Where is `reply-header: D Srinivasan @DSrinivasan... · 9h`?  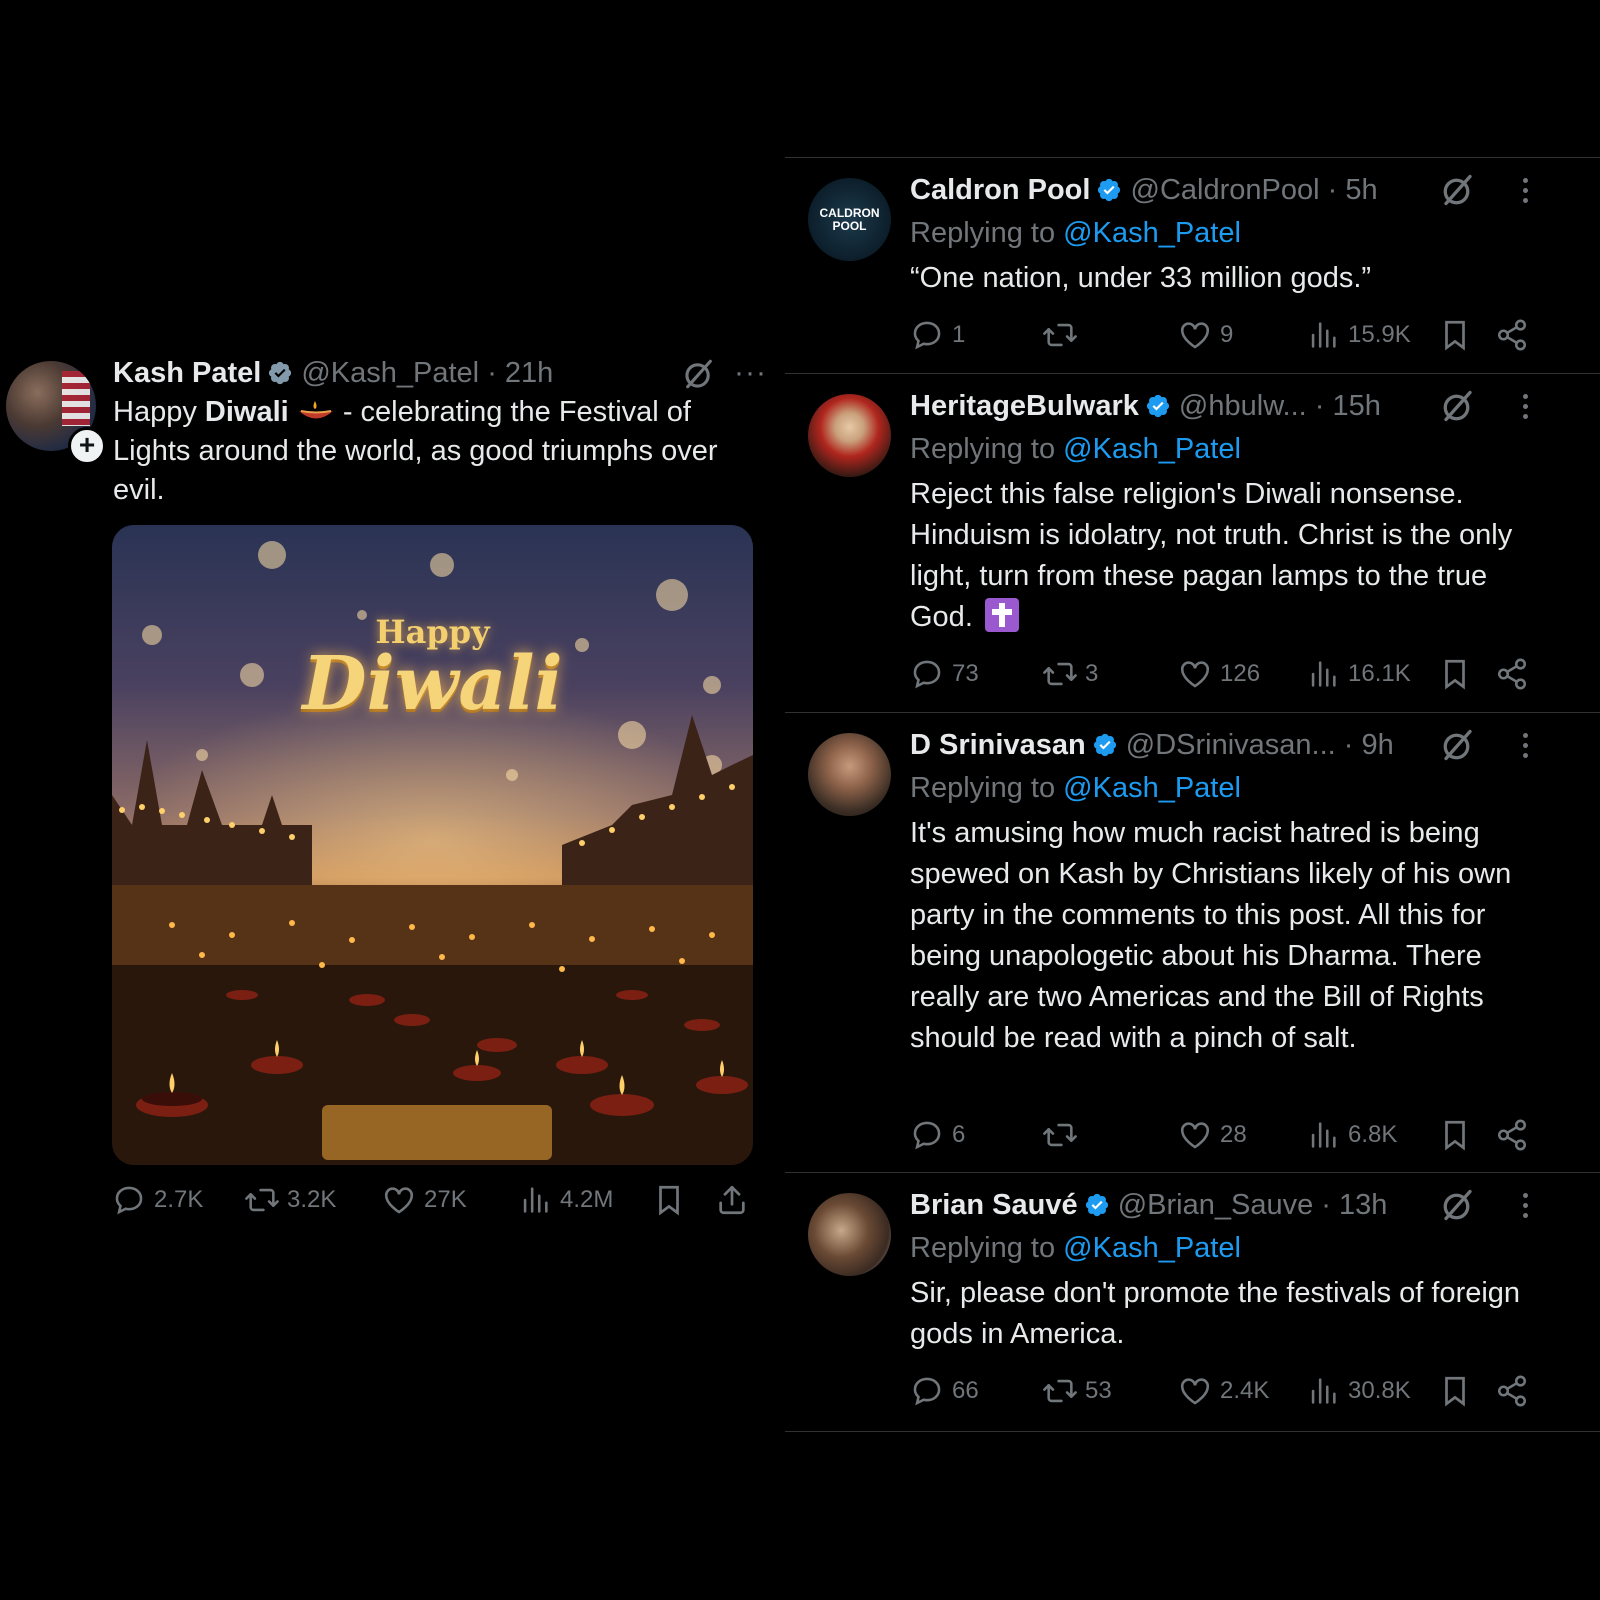
reply-header: D Srinivasan @DSrinivasan... · 9h is located at coordinates (1152, 745).